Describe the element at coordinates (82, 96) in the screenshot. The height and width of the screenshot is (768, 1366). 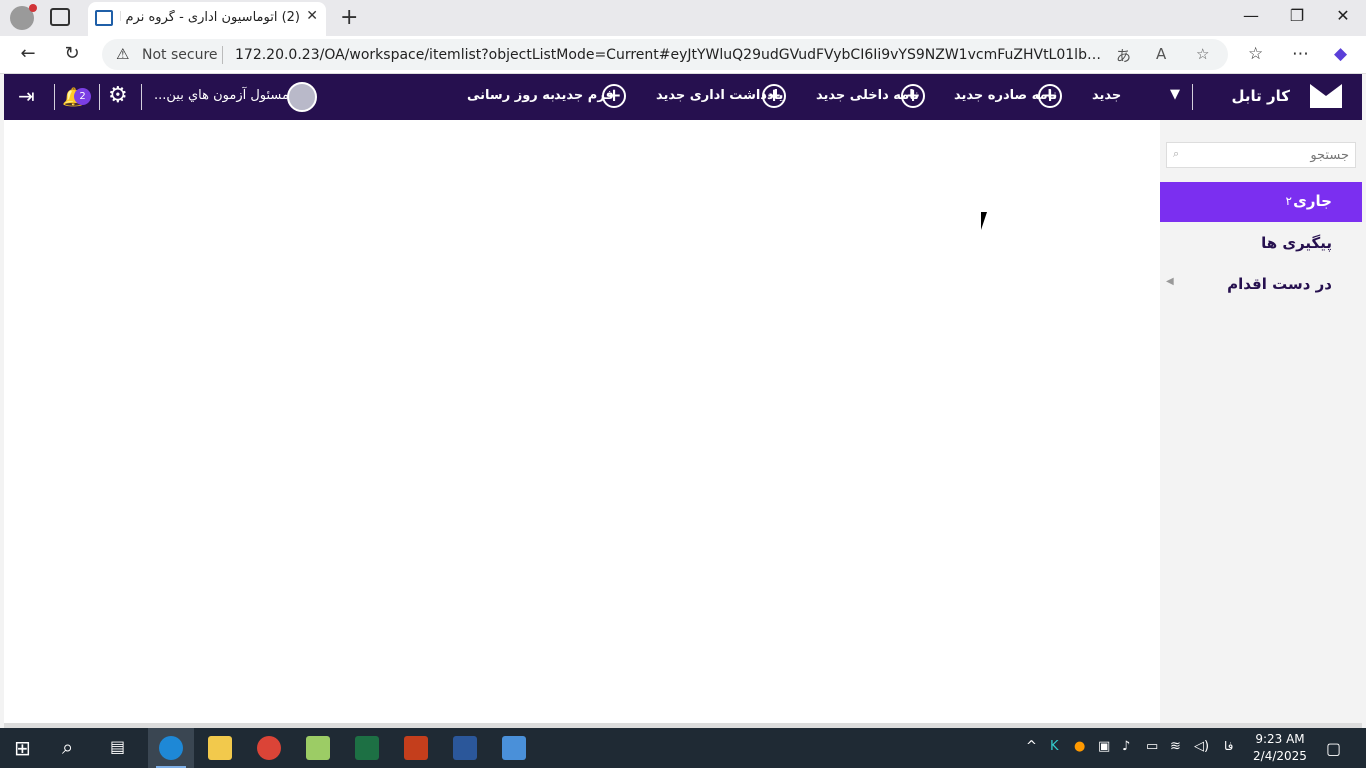
I see `notification-badge: 2` at that location.